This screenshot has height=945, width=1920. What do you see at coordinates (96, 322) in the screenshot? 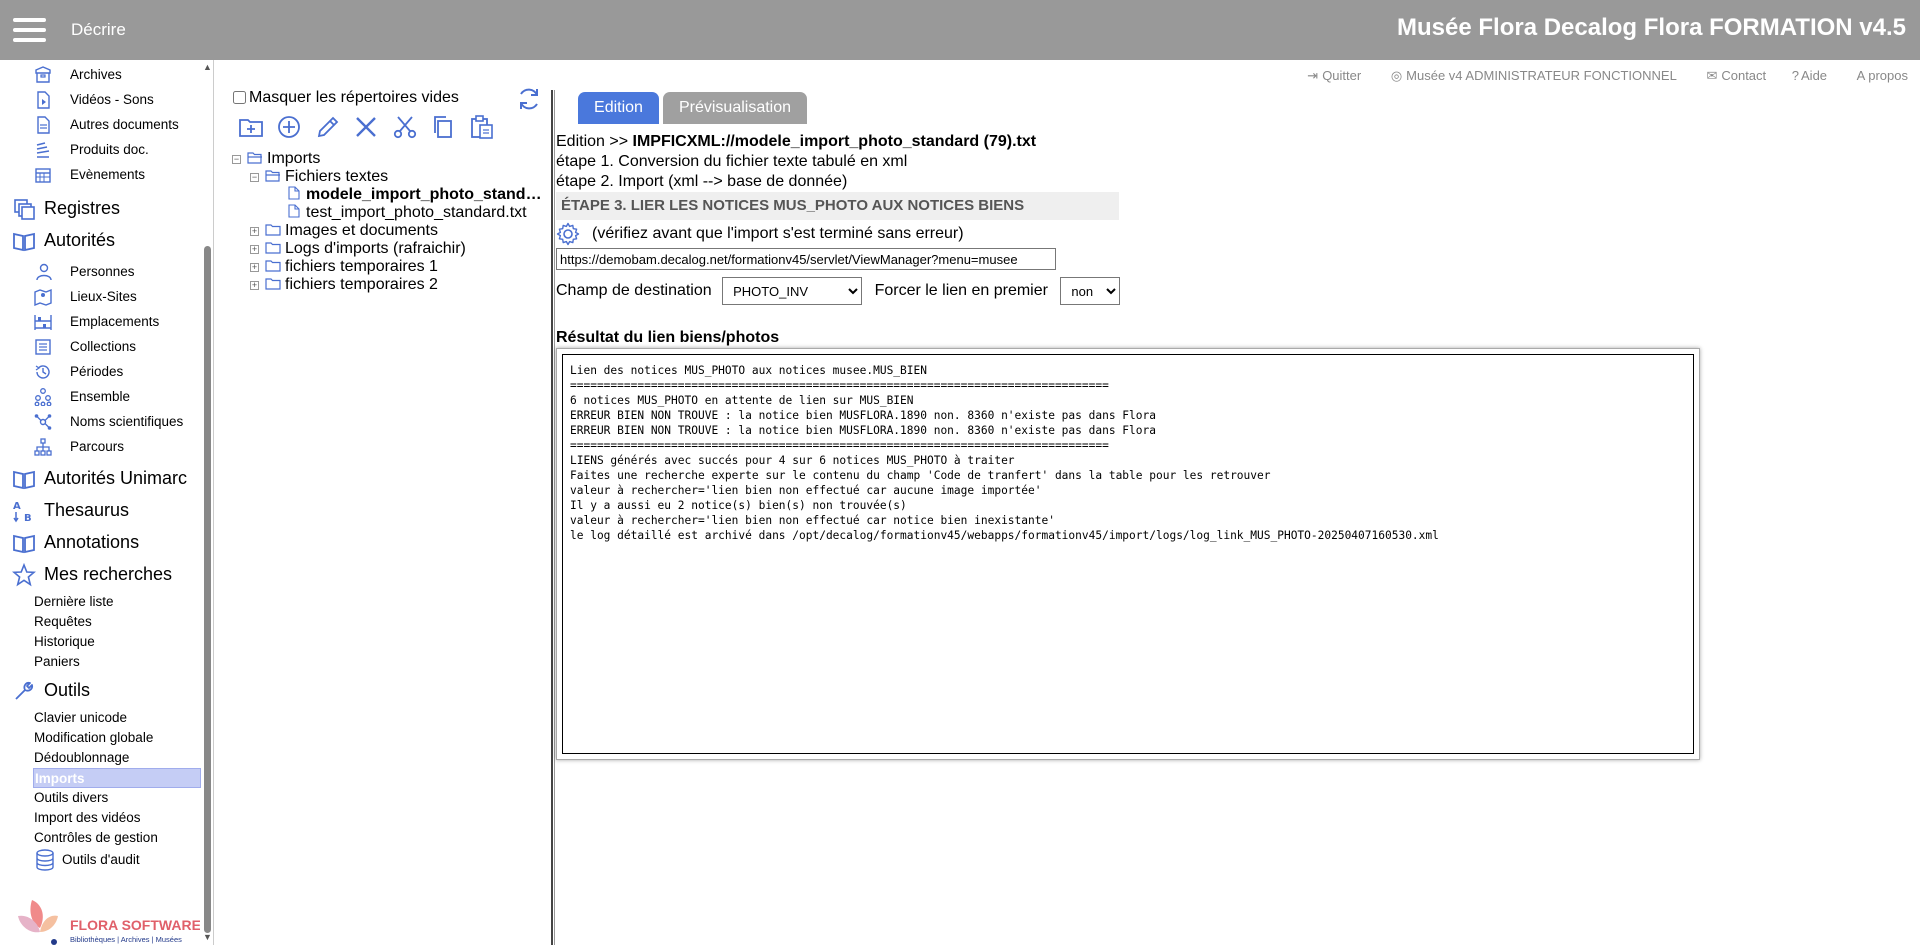
I see `sidebar-item-emplacements: Emplacements` at bounding box center [96, 322].